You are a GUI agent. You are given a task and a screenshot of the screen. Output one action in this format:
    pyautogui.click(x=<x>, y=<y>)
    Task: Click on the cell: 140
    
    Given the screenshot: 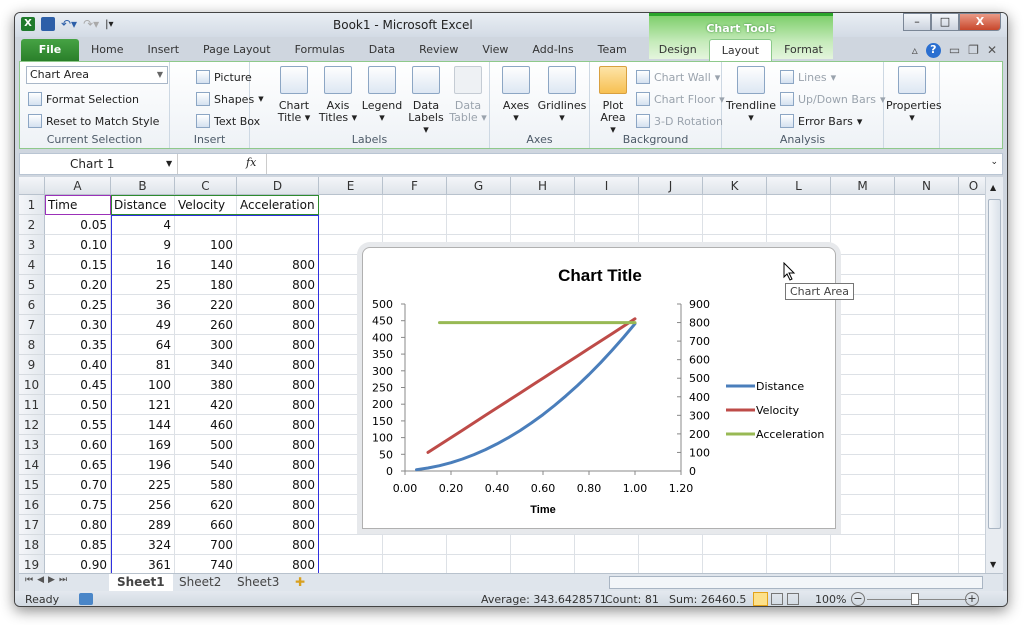 What is the action you would take?
    pyautogui.click(x=206, y=265)
    